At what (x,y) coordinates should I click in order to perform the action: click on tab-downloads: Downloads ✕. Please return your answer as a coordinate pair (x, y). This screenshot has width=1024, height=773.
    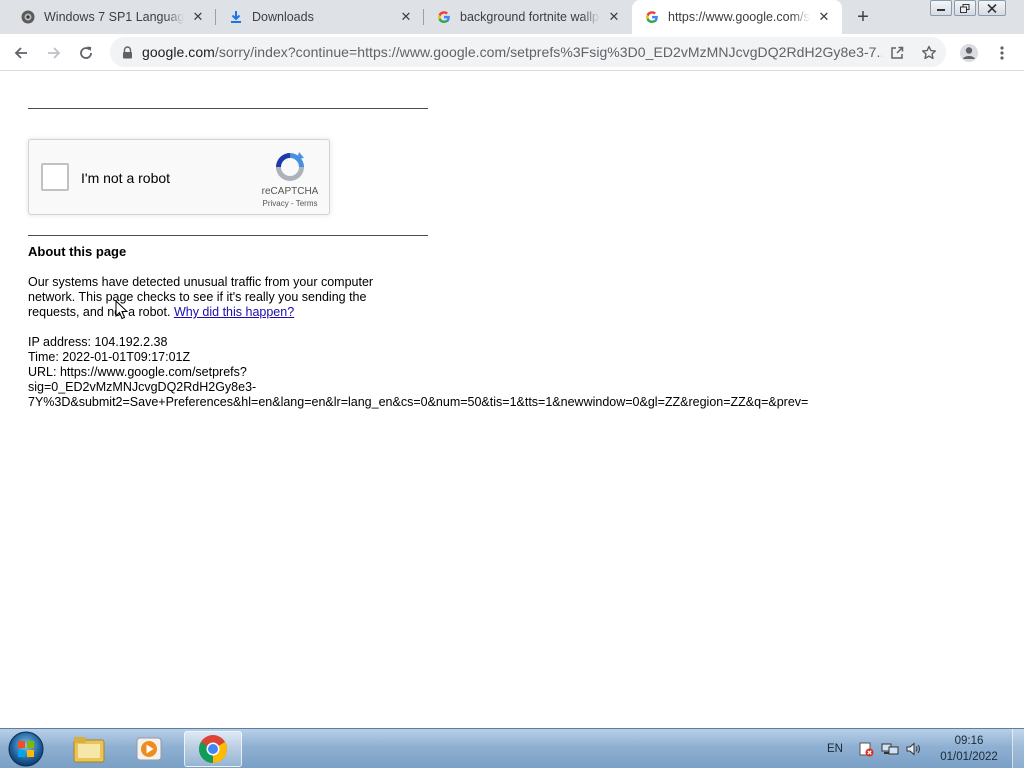
    Looking at the image, I should click on (320, 17).